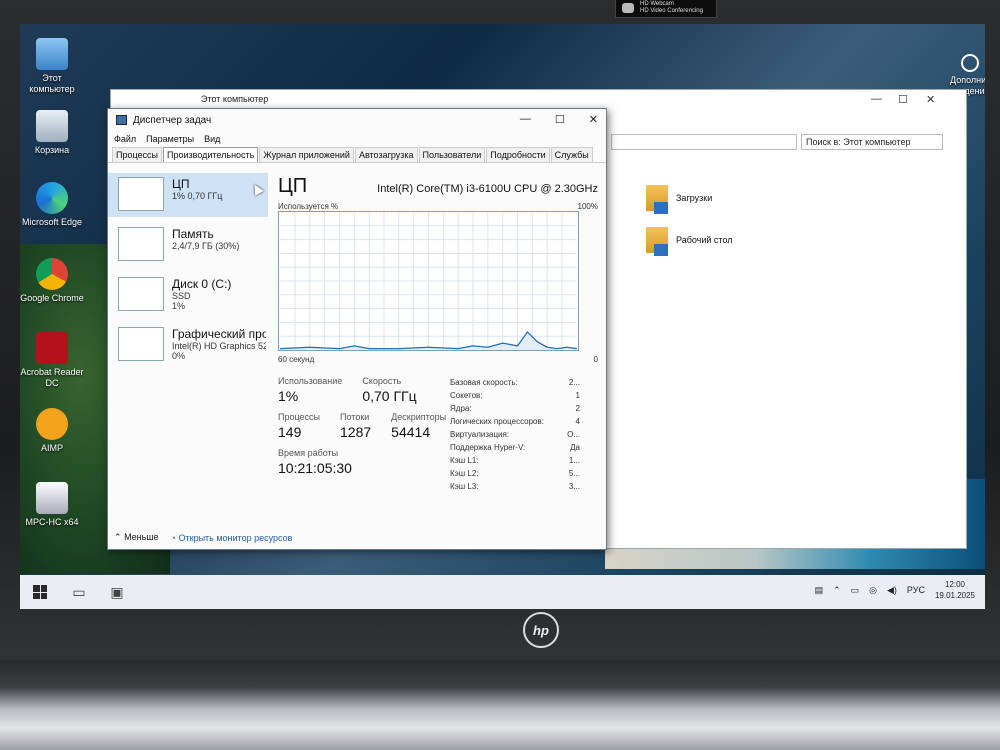  Describe the element at coordinates (452, 154) in the screenshot. I see `tab-users: Пользователи` at that location.